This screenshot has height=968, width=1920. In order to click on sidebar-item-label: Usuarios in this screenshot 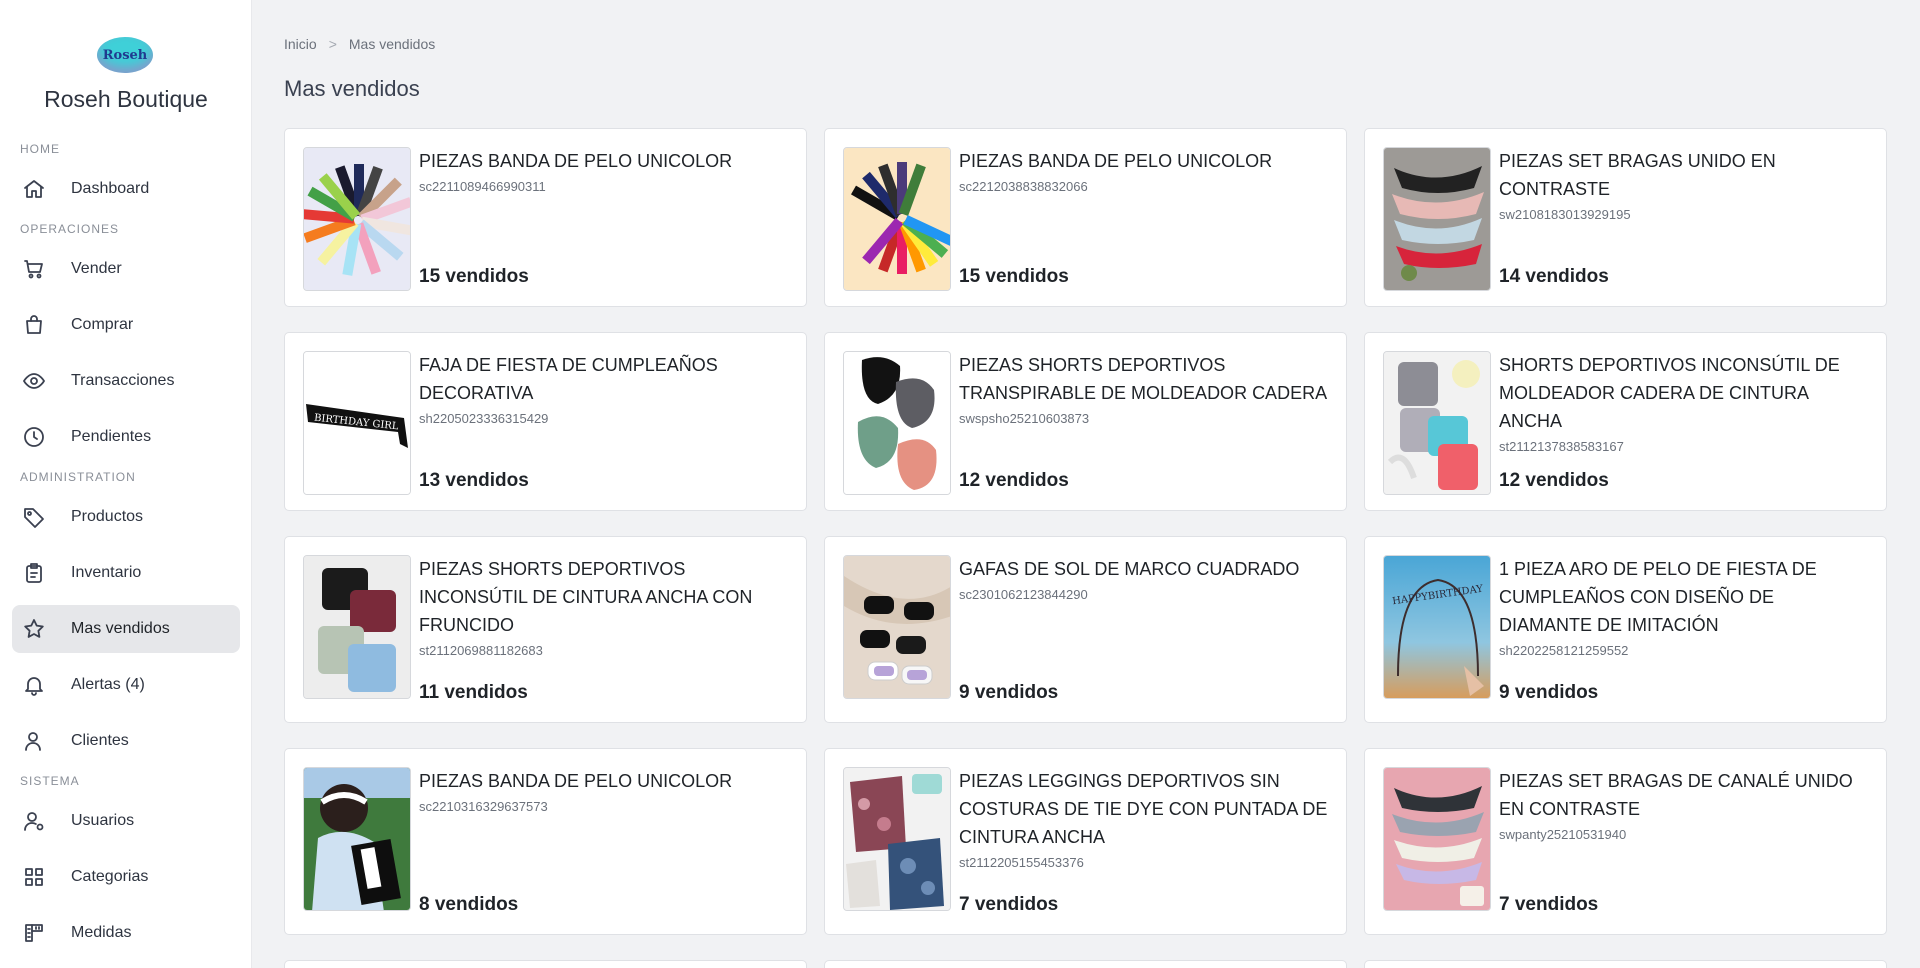, I will do `click(103, 820)`.